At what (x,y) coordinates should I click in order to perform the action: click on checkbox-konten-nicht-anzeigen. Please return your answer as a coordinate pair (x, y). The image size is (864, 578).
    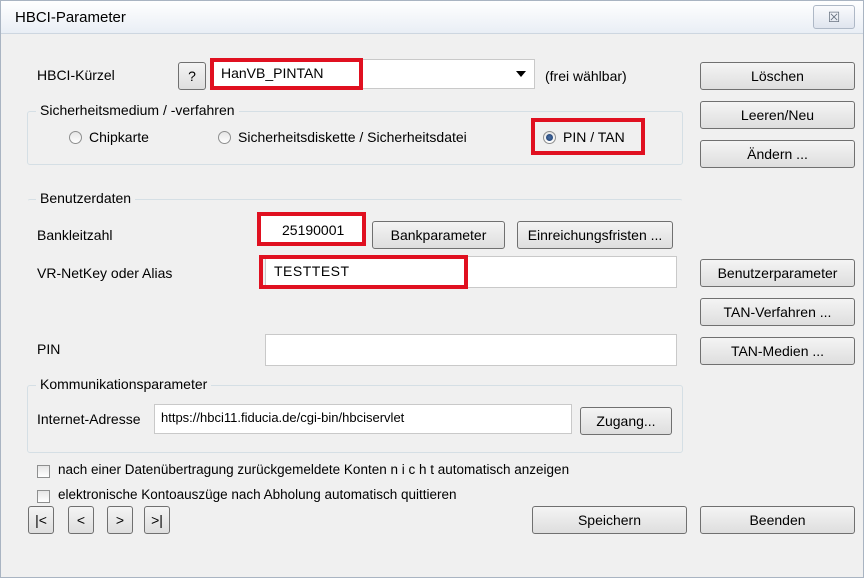
    Looking at the image, I should click on (43, 471).